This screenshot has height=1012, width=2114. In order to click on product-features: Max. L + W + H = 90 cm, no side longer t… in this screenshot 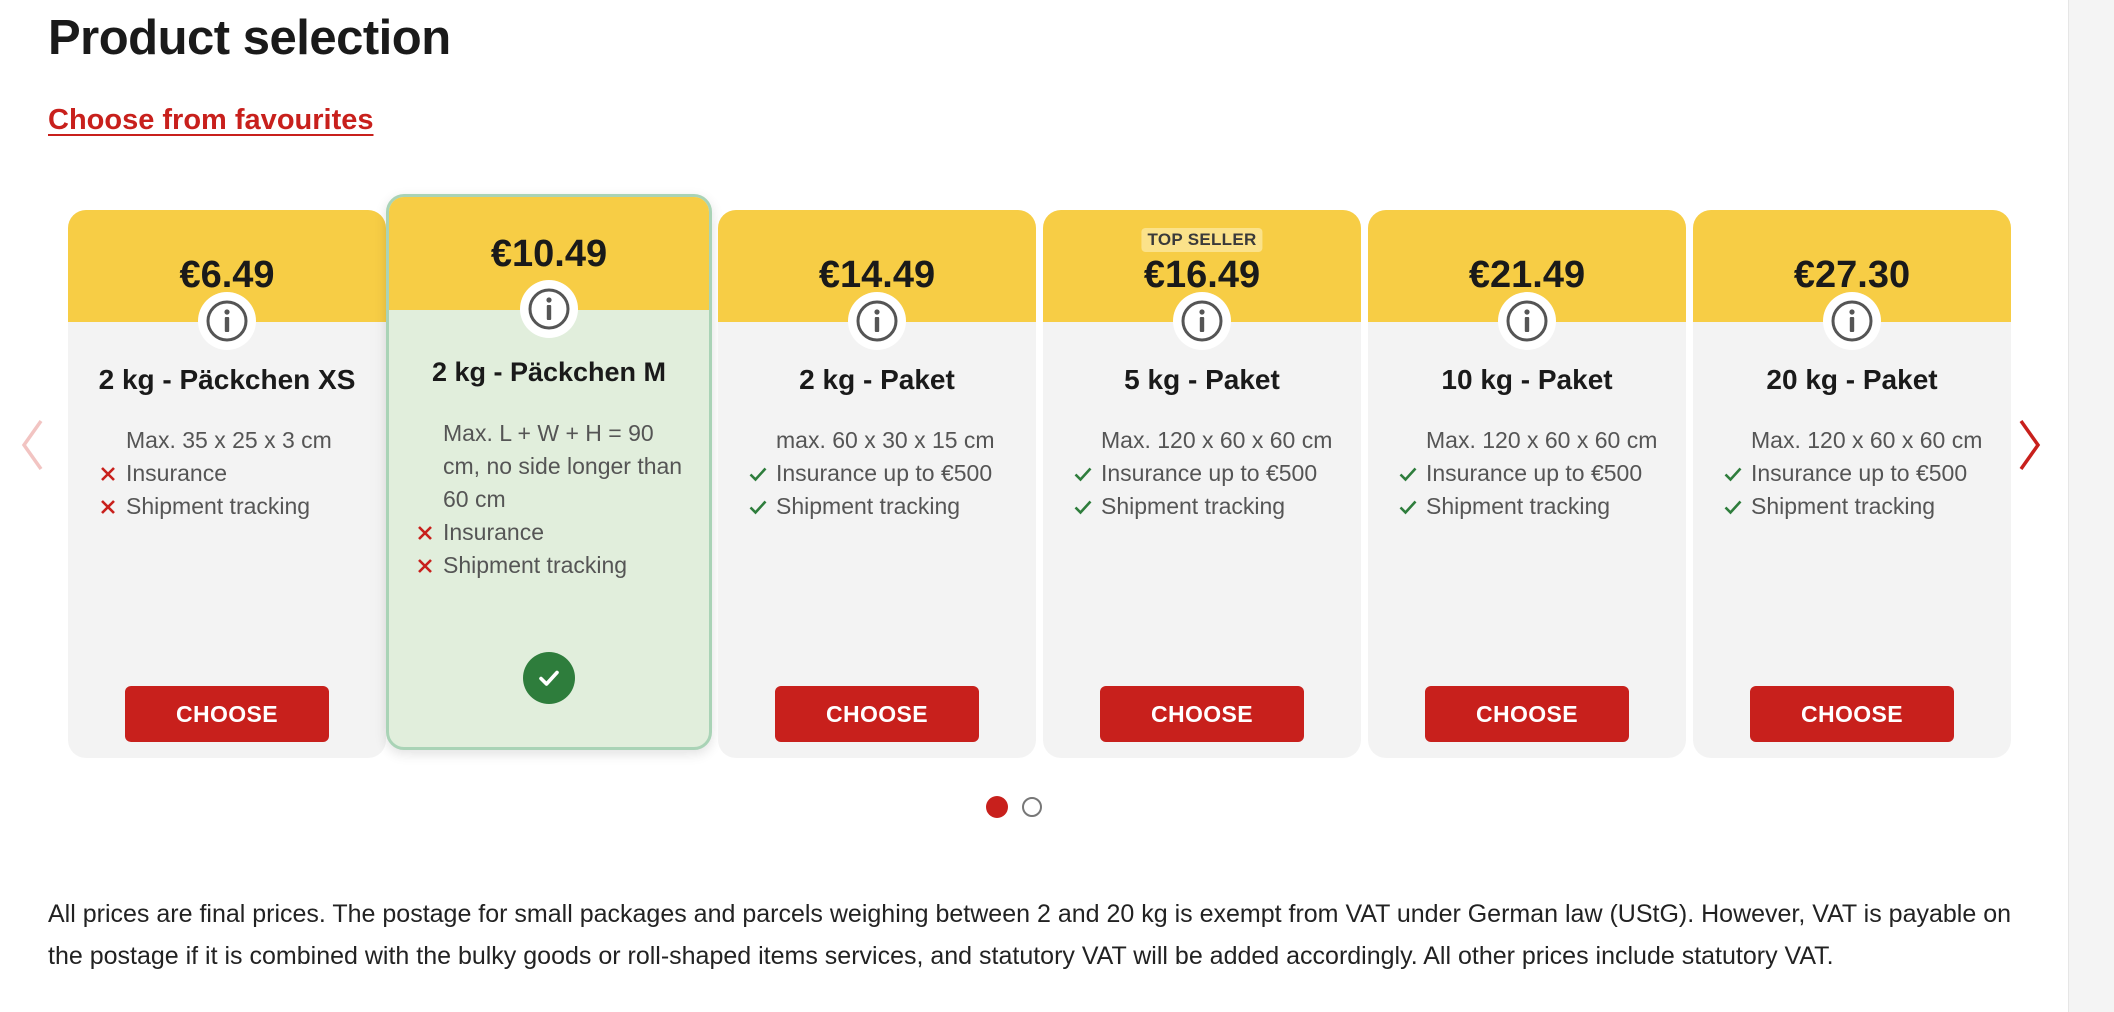, I will do `click(552, 499)`.